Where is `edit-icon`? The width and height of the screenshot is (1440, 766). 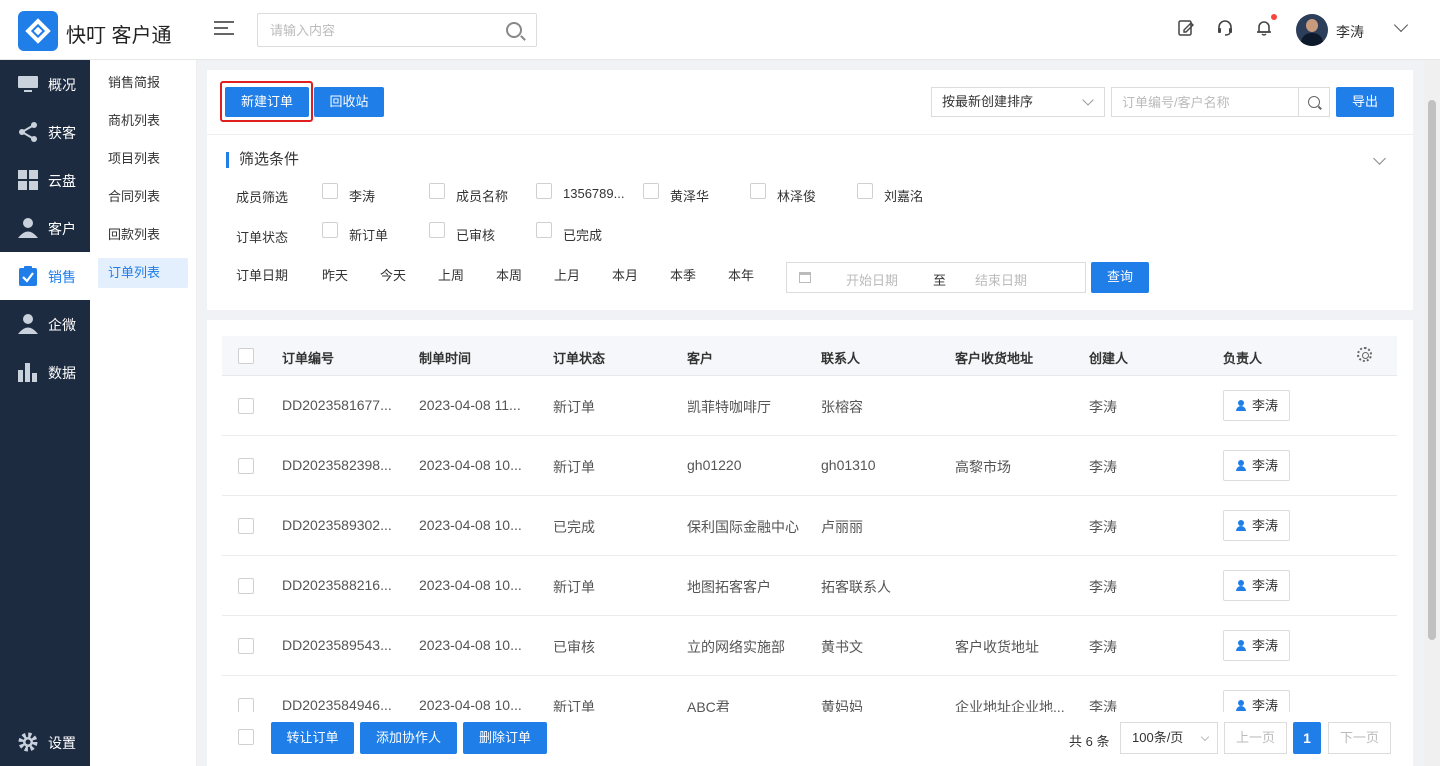
edit-icon is located at coordinates (1186, 30).